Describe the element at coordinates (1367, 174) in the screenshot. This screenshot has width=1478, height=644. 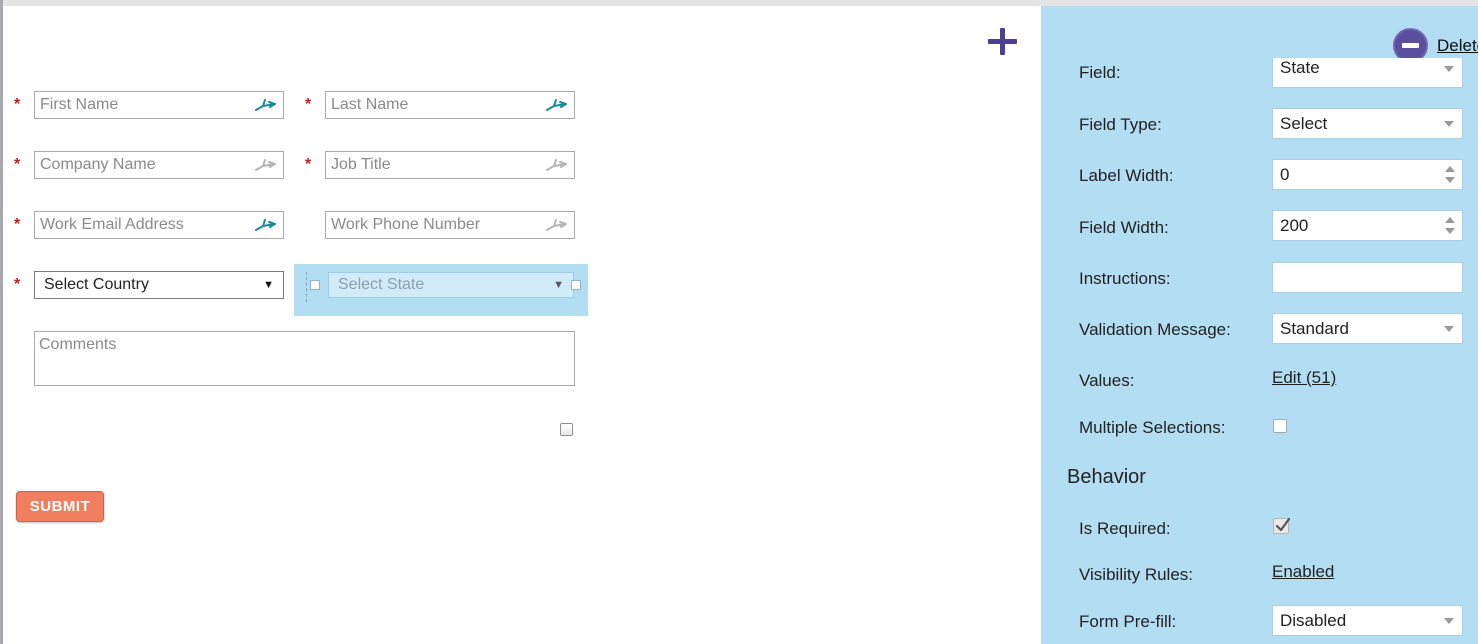
I see `label-width-input: 0` at that location.